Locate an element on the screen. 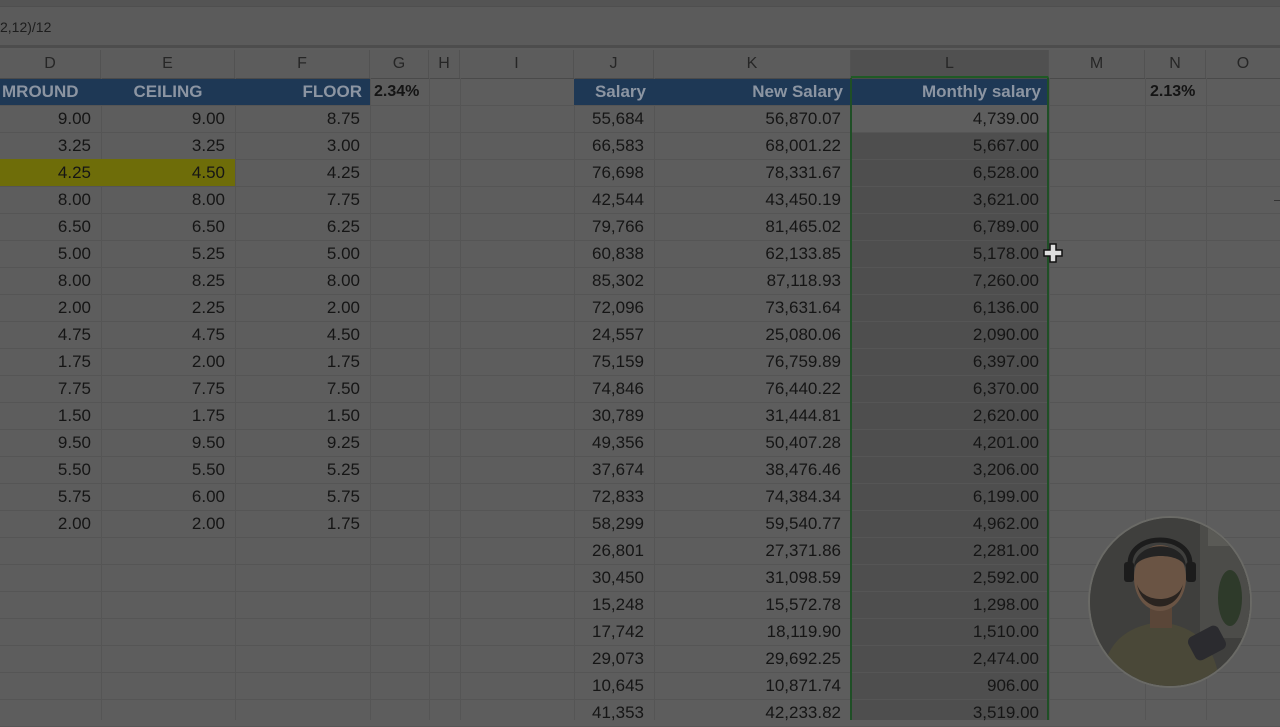 The image size is (1280, 727). salary-cell: 49,356 is located at coordinates (614, 442).